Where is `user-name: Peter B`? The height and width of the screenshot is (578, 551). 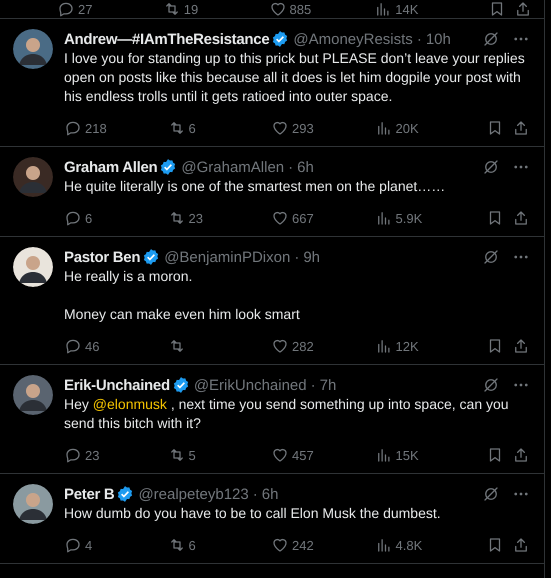 user-name: Peter B is located at coordinates (89, 494).